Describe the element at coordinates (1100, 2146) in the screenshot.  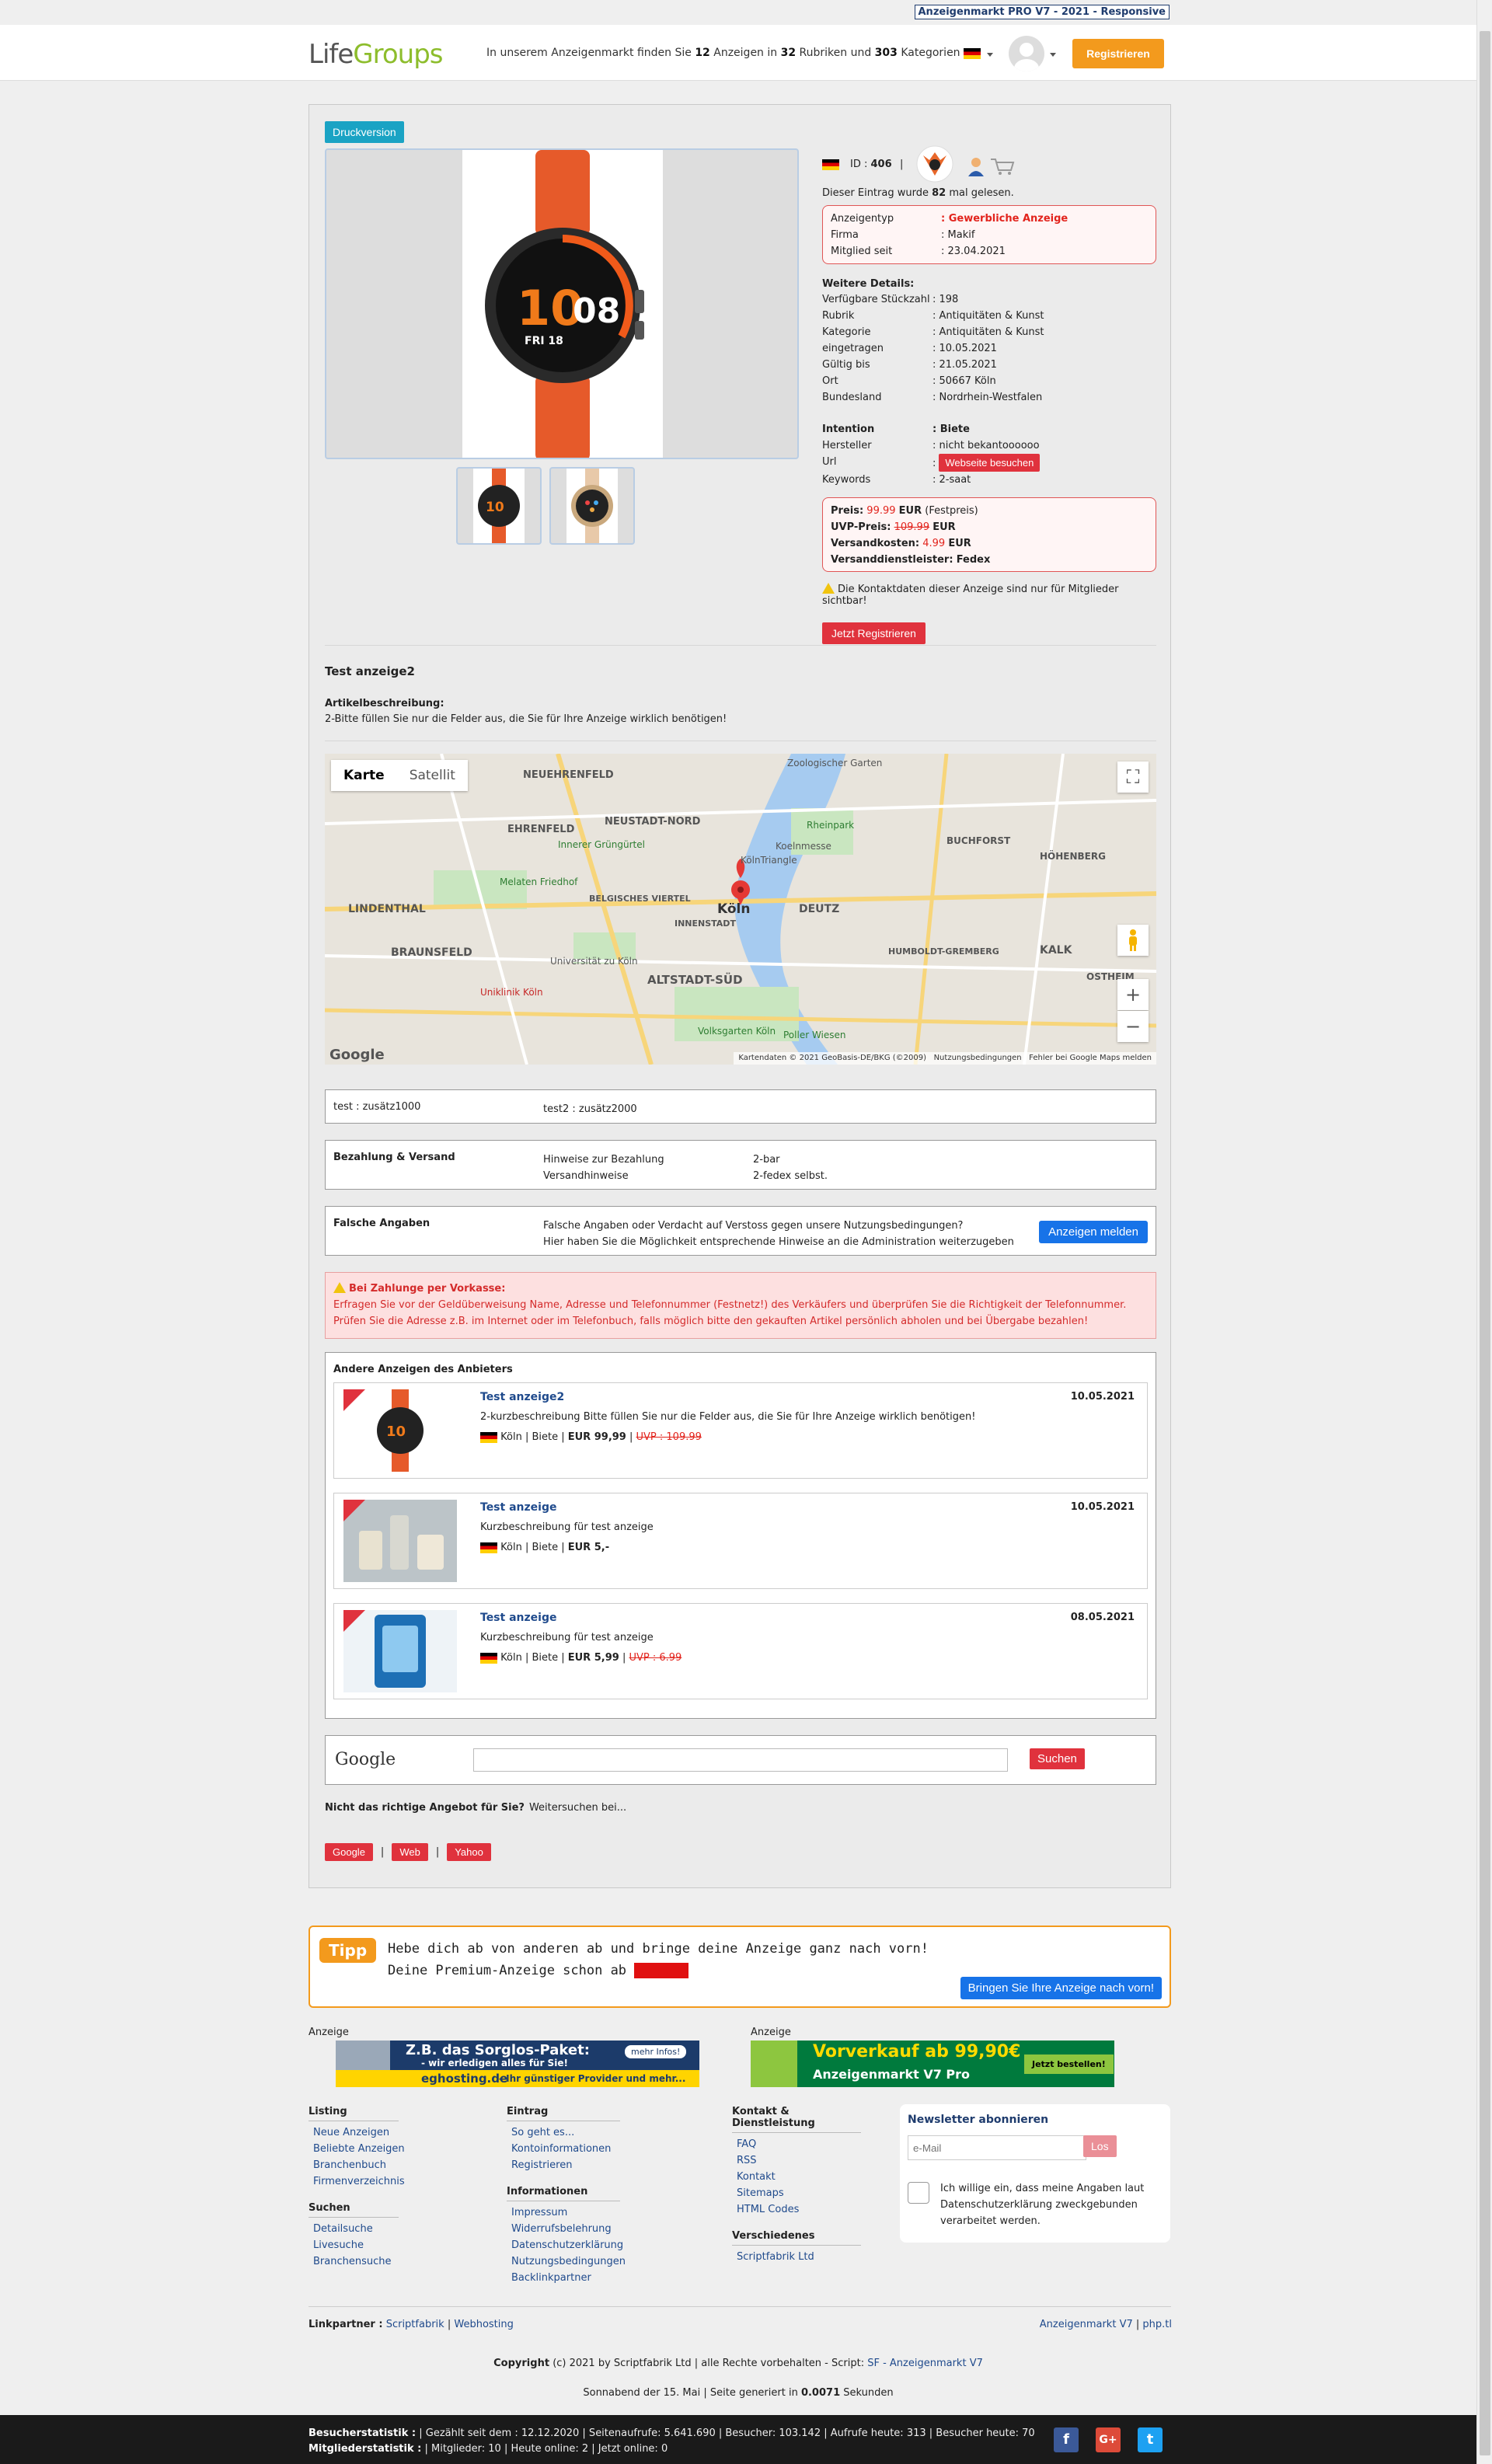
I see `newsletter-submit-button: Los` at that location.